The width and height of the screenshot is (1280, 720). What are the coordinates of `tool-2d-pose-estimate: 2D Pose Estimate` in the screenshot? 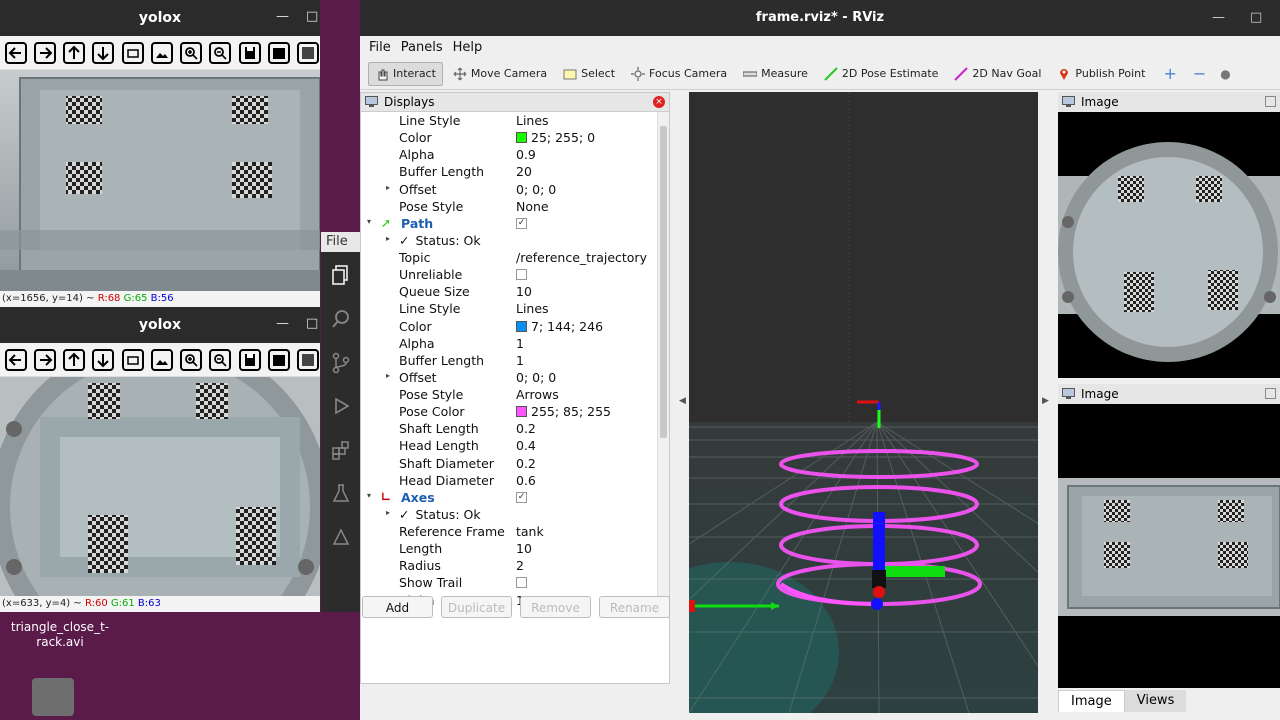 It's located at (881, 74).